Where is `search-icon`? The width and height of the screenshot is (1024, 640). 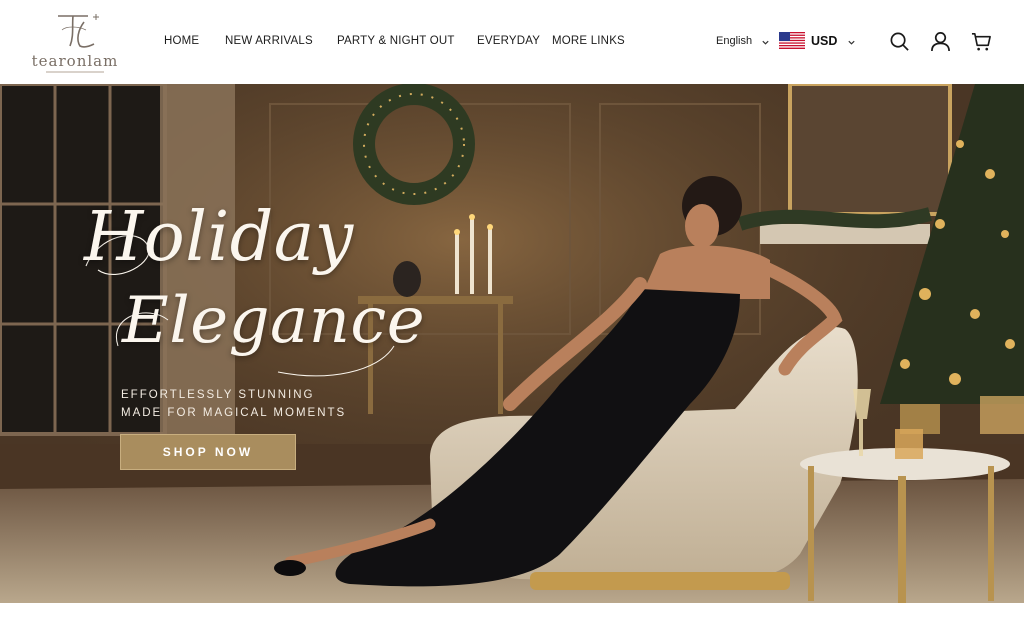
search-icon is located at coordinates (899, 41).